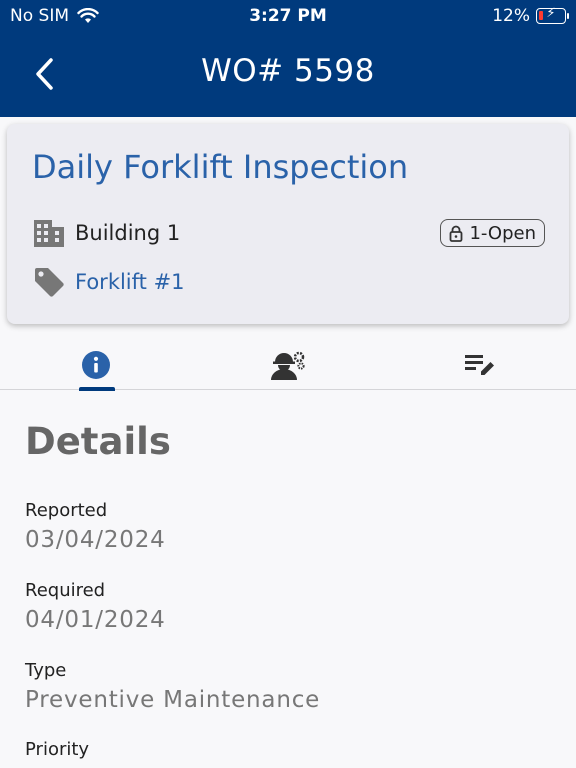 The width and height of the screenshot is (576, 768). I want to click on required-value: 04/01/2024, so click(95, 620).